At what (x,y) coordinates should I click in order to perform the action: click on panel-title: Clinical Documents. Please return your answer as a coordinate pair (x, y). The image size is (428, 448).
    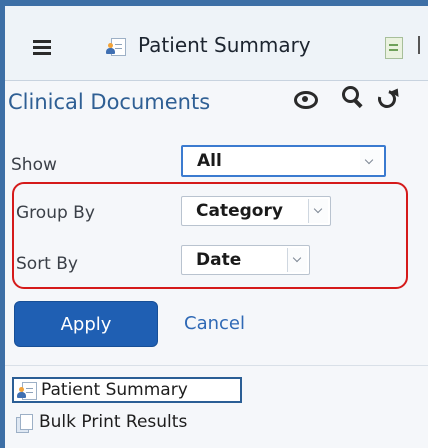
    Looking at the image, I should click on (109, 102).